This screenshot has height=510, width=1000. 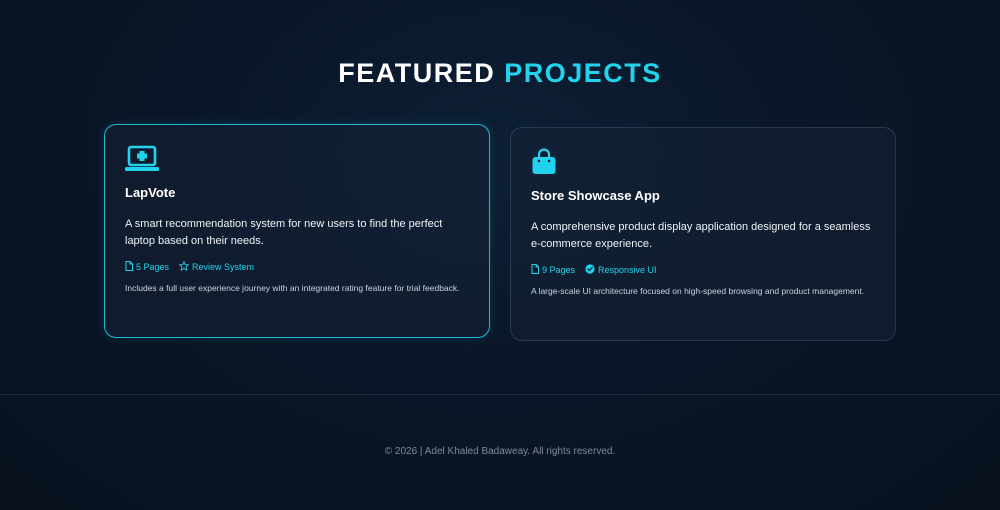 I want to click on tag-label: 5 Pages, so click(x=153, y=267).